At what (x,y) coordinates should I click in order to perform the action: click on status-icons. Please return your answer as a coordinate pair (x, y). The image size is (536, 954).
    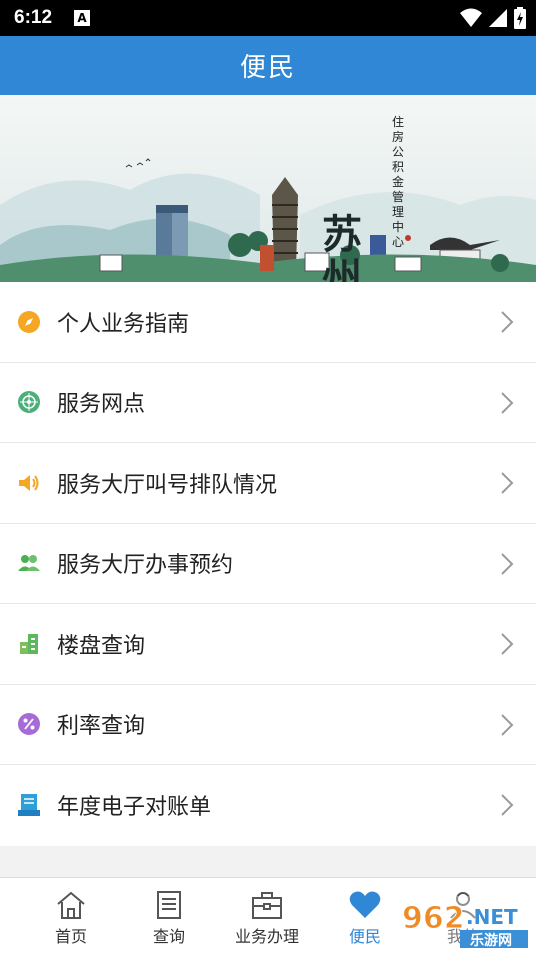
    Looking at the image, I should click on (493, 18).